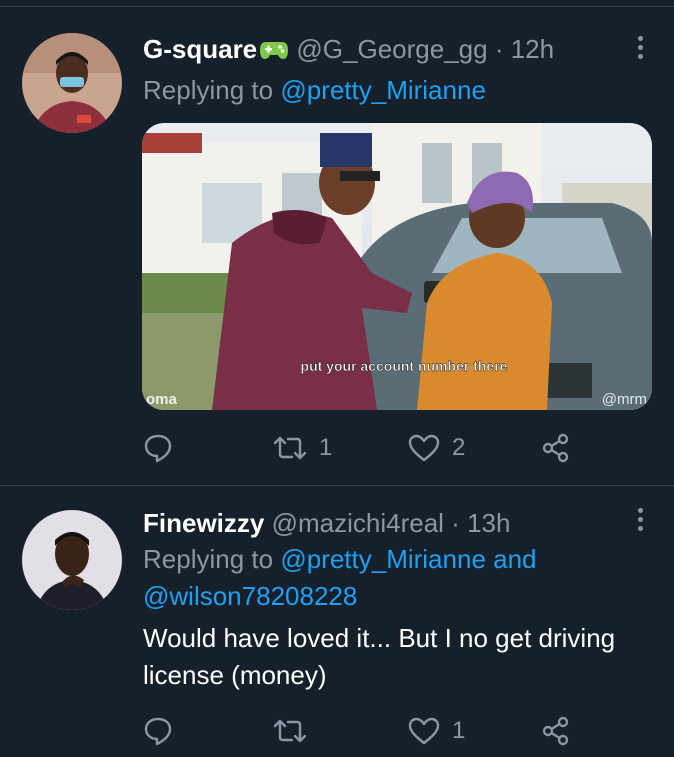 The width and height of the screenshot is (674, 757). Describe the element at coordinates (488, 523) in the screenshot. I see `timestamp: 13h` at that location.